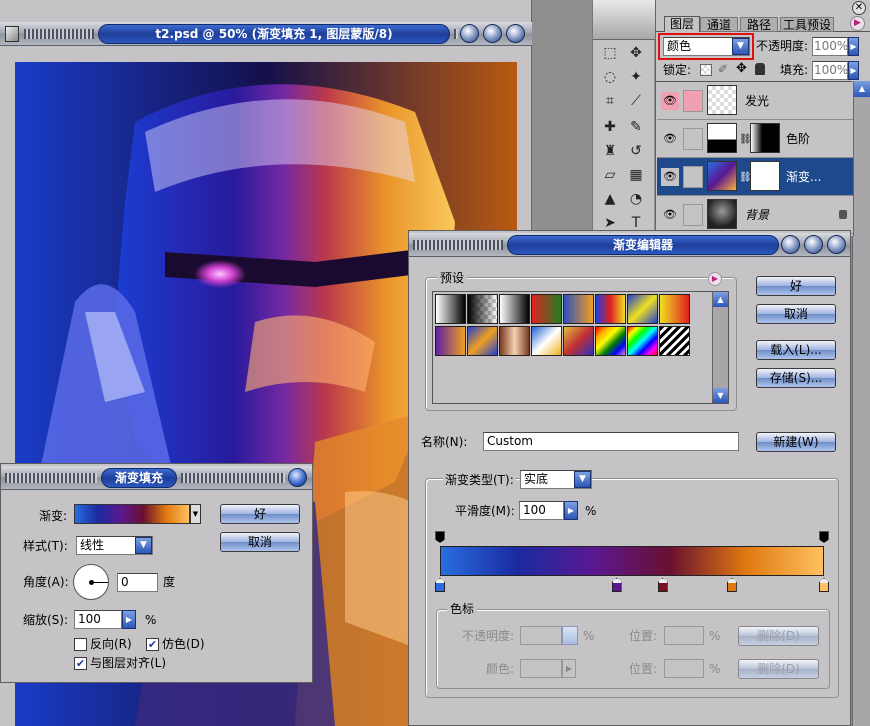 This screenshot has height=726, width=870. I want to click on opacity-arrow-icon: ▶, so click(853, 46).